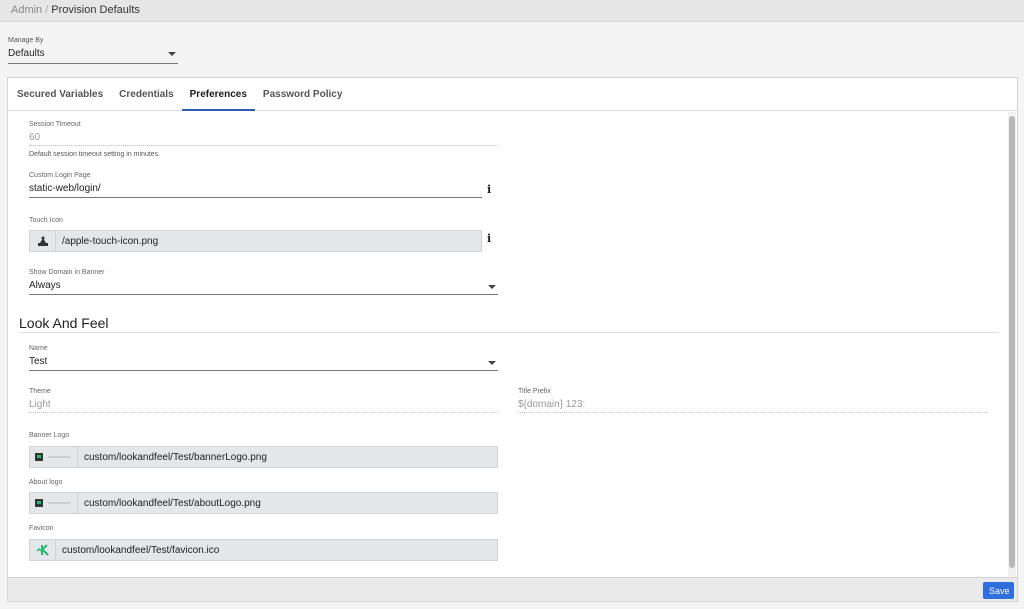 Image resolution: width=1024 pixels, height=609 pixels. I want to click on about-logo-thumbnail, so click(54, 503).